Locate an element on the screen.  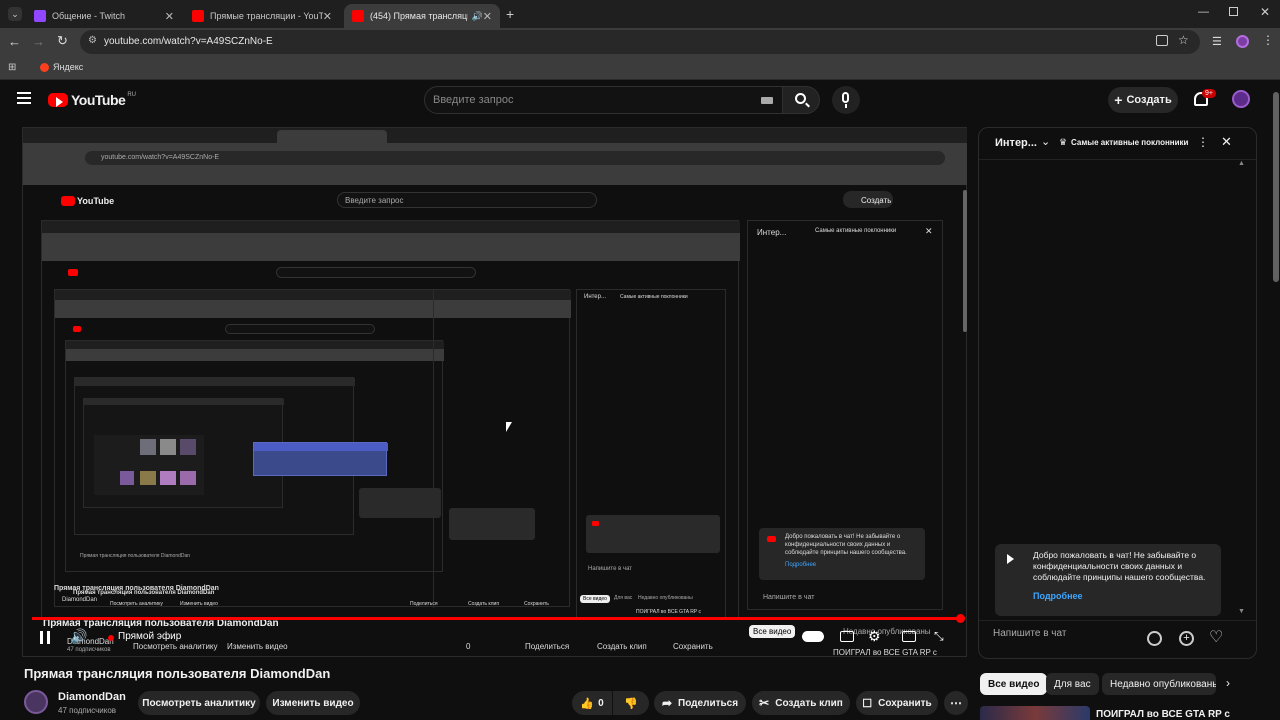
chip-all-videos: Все видео is located at coordinates (1014, 684).